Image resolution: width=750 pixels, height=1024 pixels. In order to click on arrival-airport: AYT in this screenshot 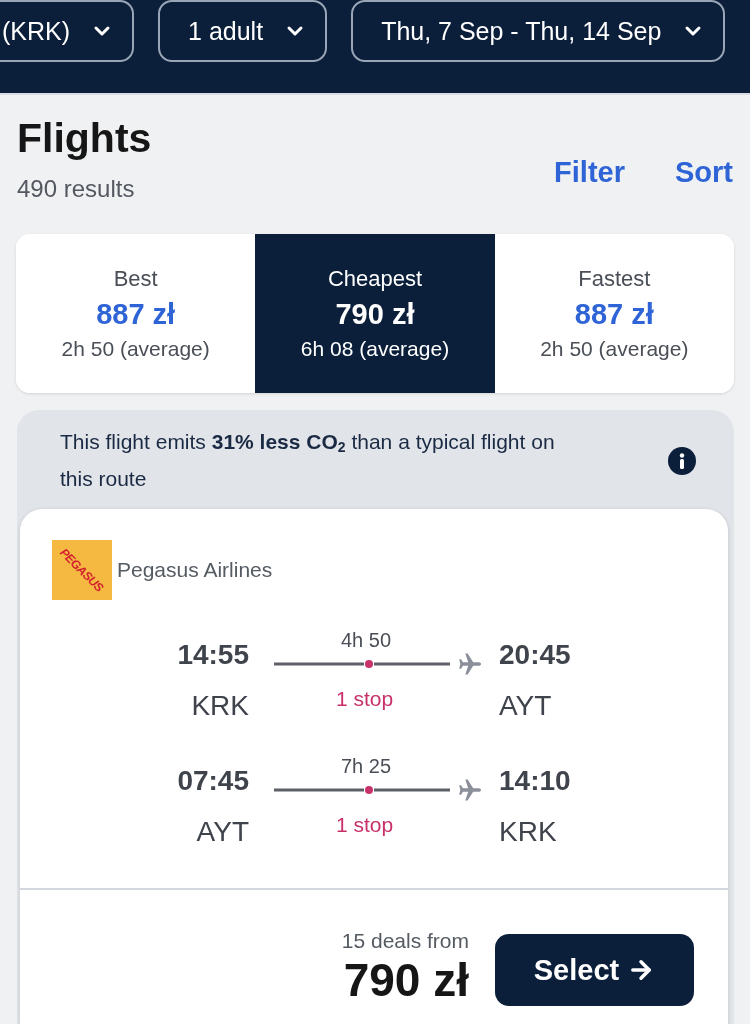, I will do `click(525, 706)`.